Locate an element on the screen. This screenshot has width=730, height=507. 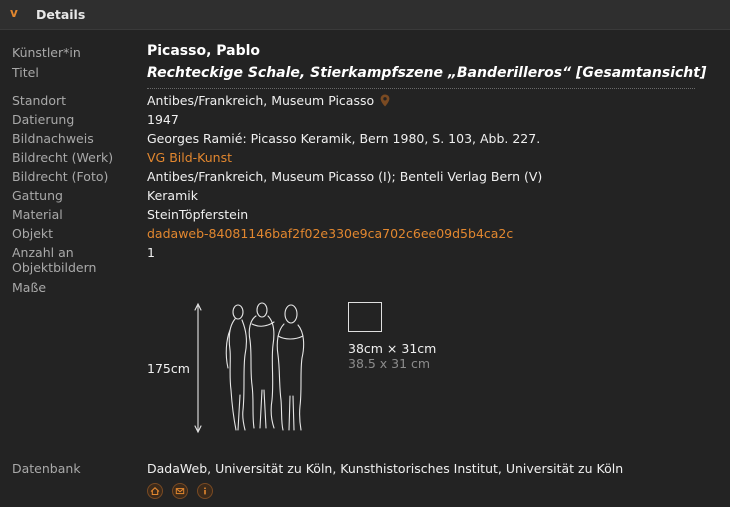
map-pin-icon is located at coordinates (385, 102).